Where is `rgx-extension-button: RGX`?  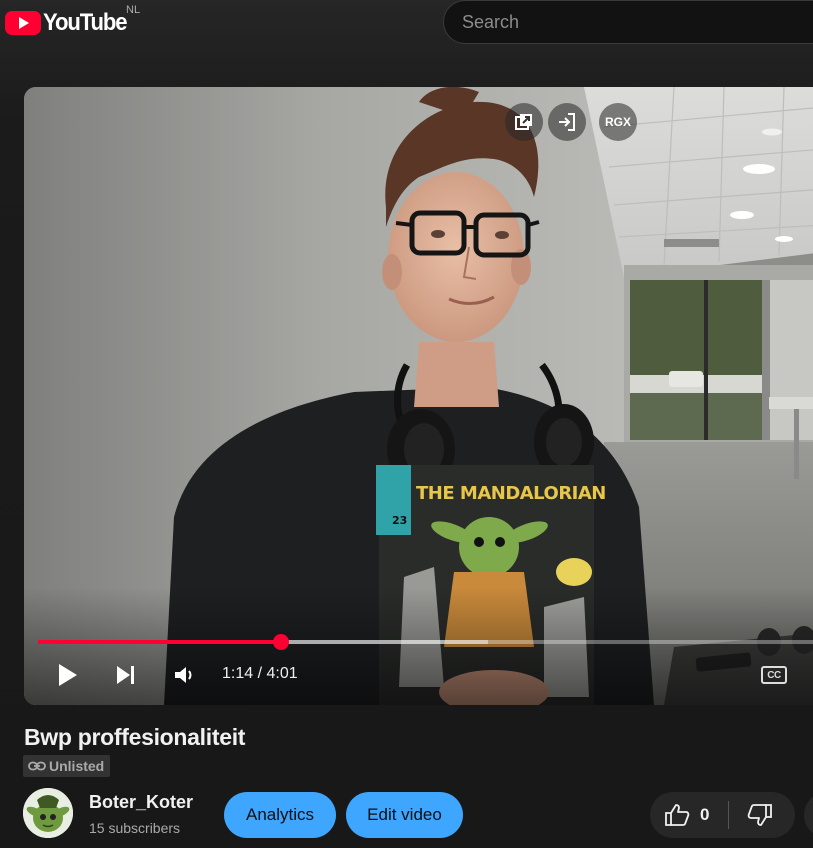
rgx-extension-button: RGX is located at coordinates (618, 122).